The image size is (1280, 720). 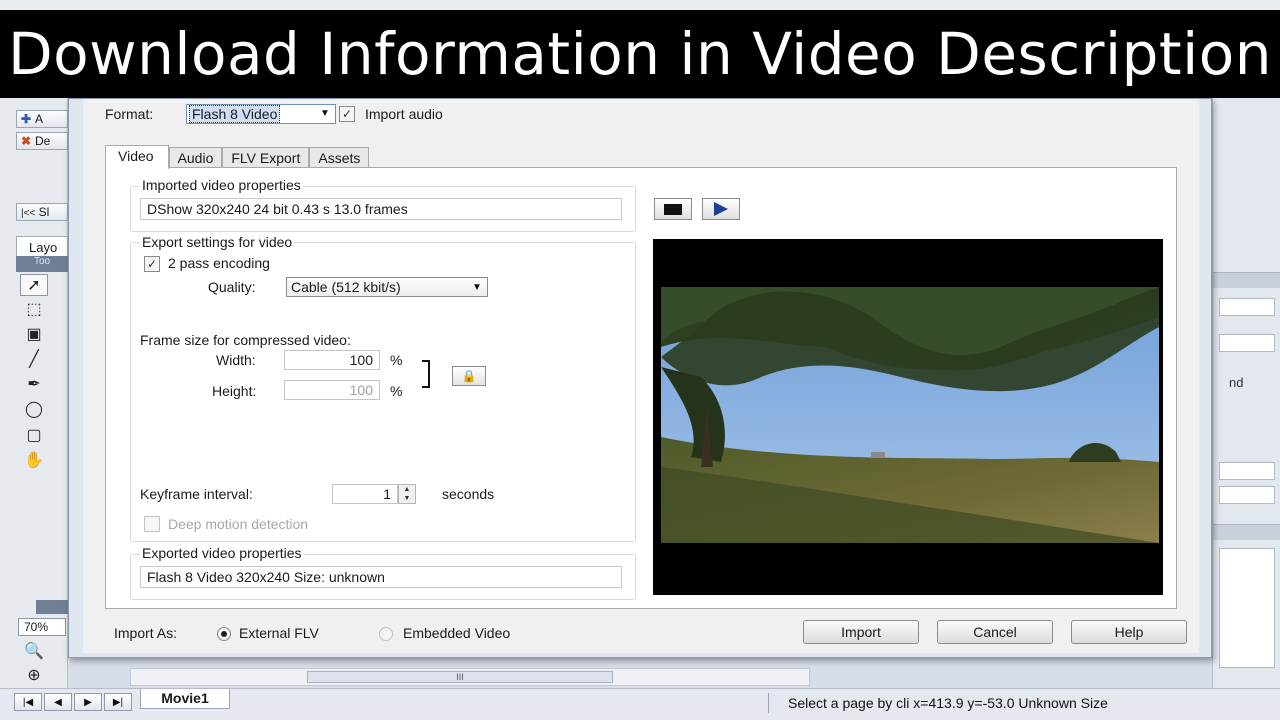 What do you see at coordinates (347, 114) in the screenshot?
I see `import-audio-checkbox: ✓` at bounding box center [347, 114].